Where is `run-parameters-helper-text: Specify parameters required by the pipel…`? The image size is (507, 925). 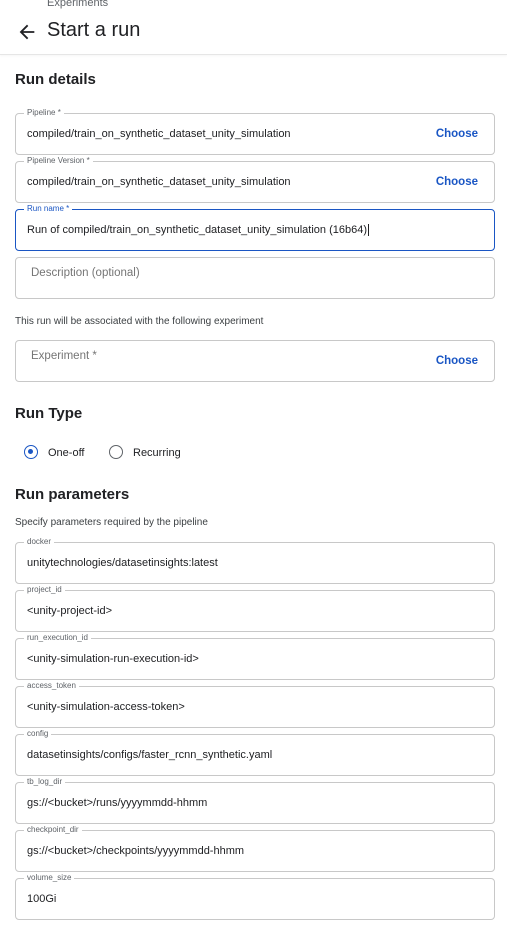 run-parameters-helper-text: Specify parameters required by the pipel… is located at coordinates (111, 522).